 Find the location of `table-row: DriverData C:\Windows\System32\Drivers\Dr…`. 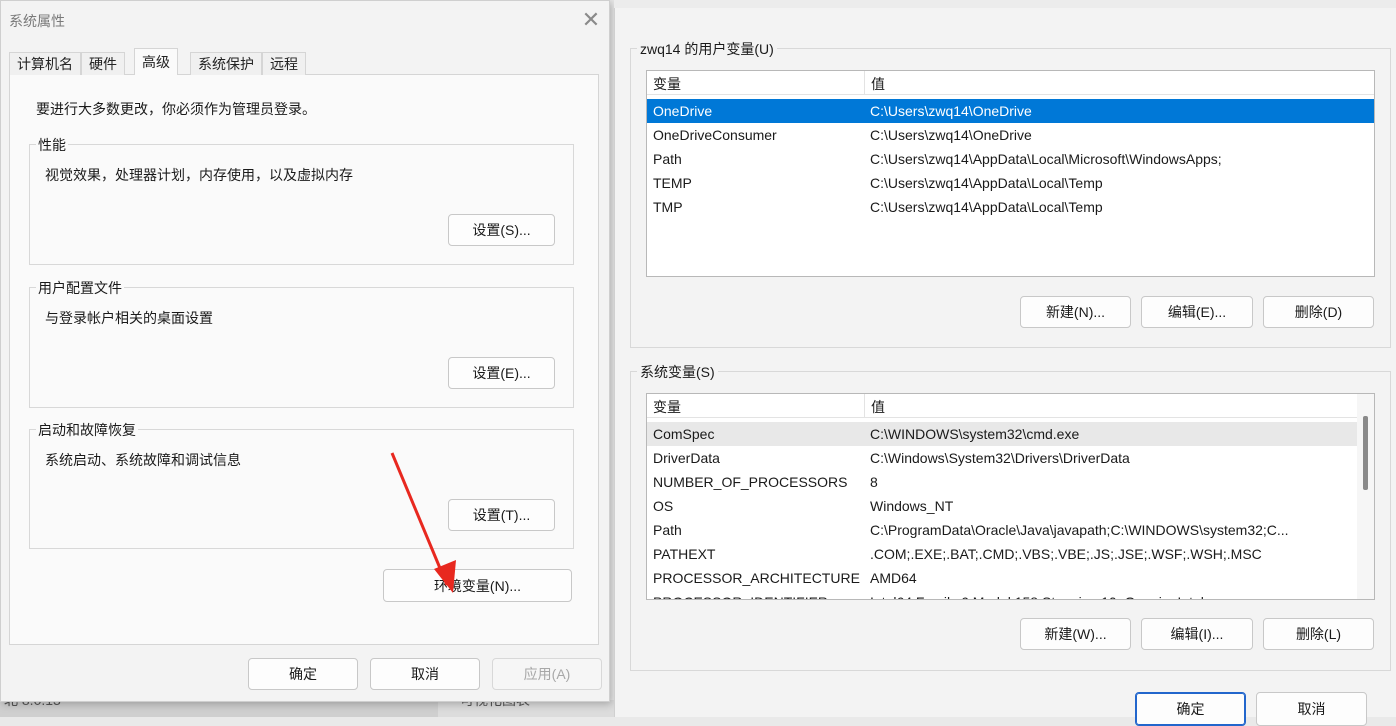

table-row: DriverData C:\Windows\System32\Drivers\Dr… is located at coordinates (1010, 458).